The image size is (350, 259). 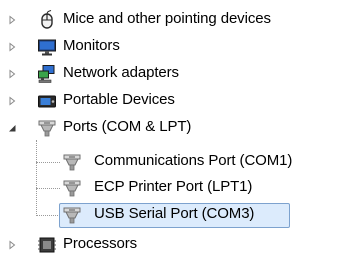 What do you see at coordinates (12, 128) in the screenshot?
I see `collapse-arrow-icon` at bounding box center [12, 128].